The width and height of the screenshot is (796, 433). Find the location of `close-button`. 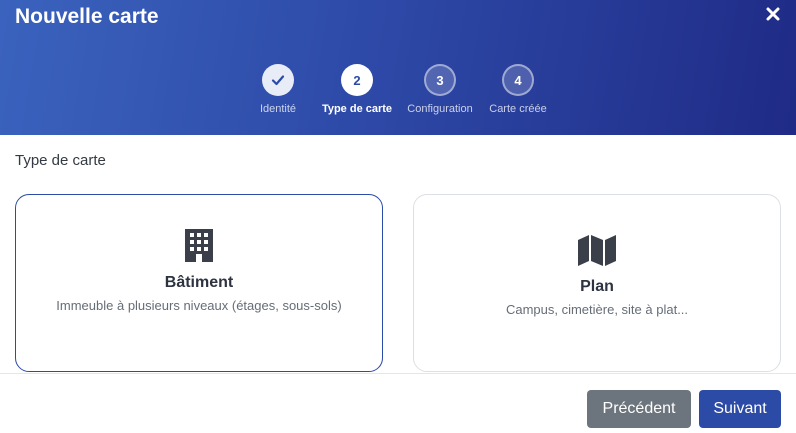

close-button is located at coordinates (773, 14).